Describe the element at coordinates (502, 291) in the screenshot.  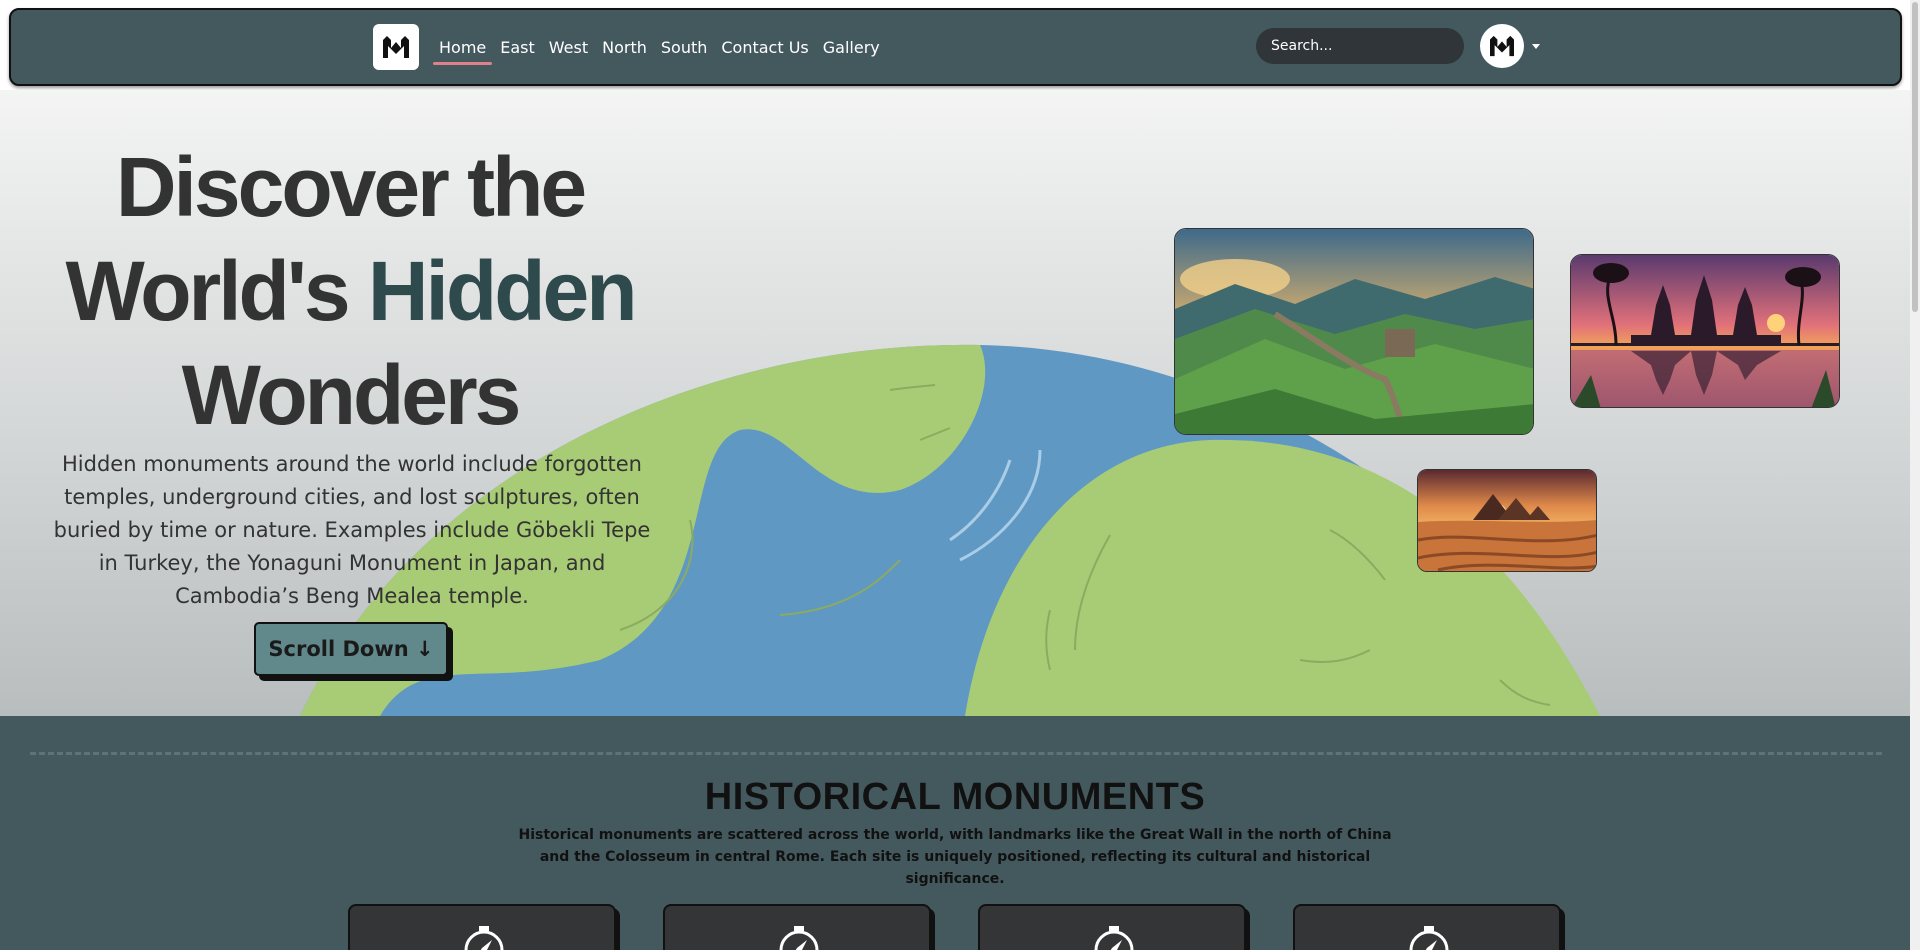
I see `hero-title-hidden: Hidden` at that location.